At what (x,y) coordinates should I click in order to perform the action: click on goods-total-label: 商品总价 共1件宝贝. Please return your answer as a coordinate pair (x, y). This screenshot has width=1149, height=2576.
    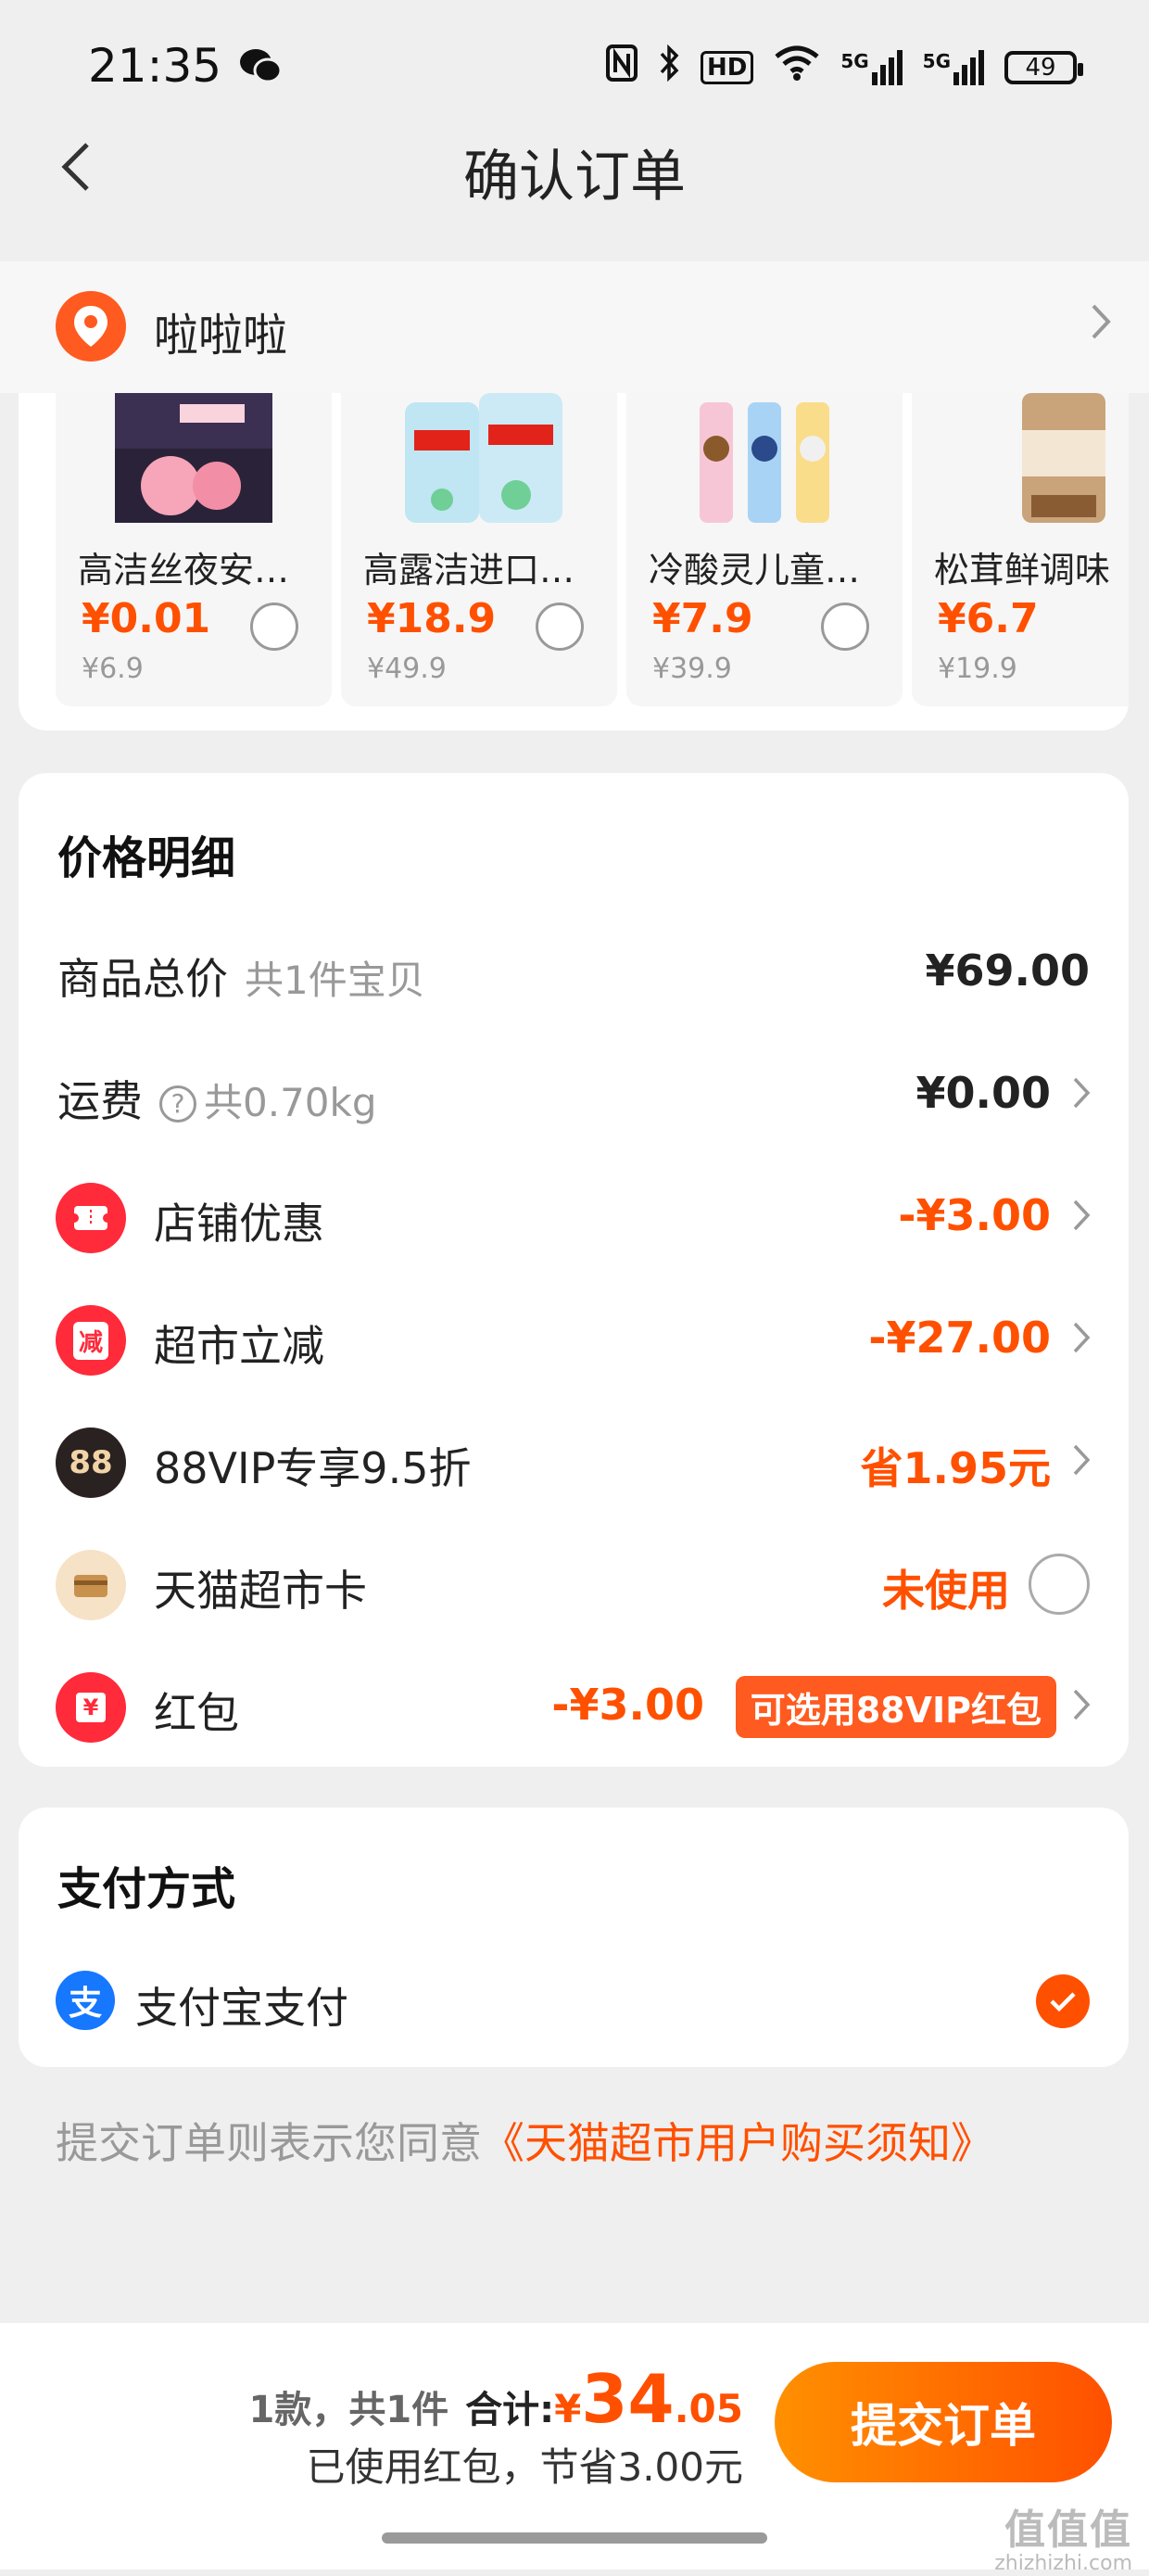
    Looking at the image, I should click on (241, 979).